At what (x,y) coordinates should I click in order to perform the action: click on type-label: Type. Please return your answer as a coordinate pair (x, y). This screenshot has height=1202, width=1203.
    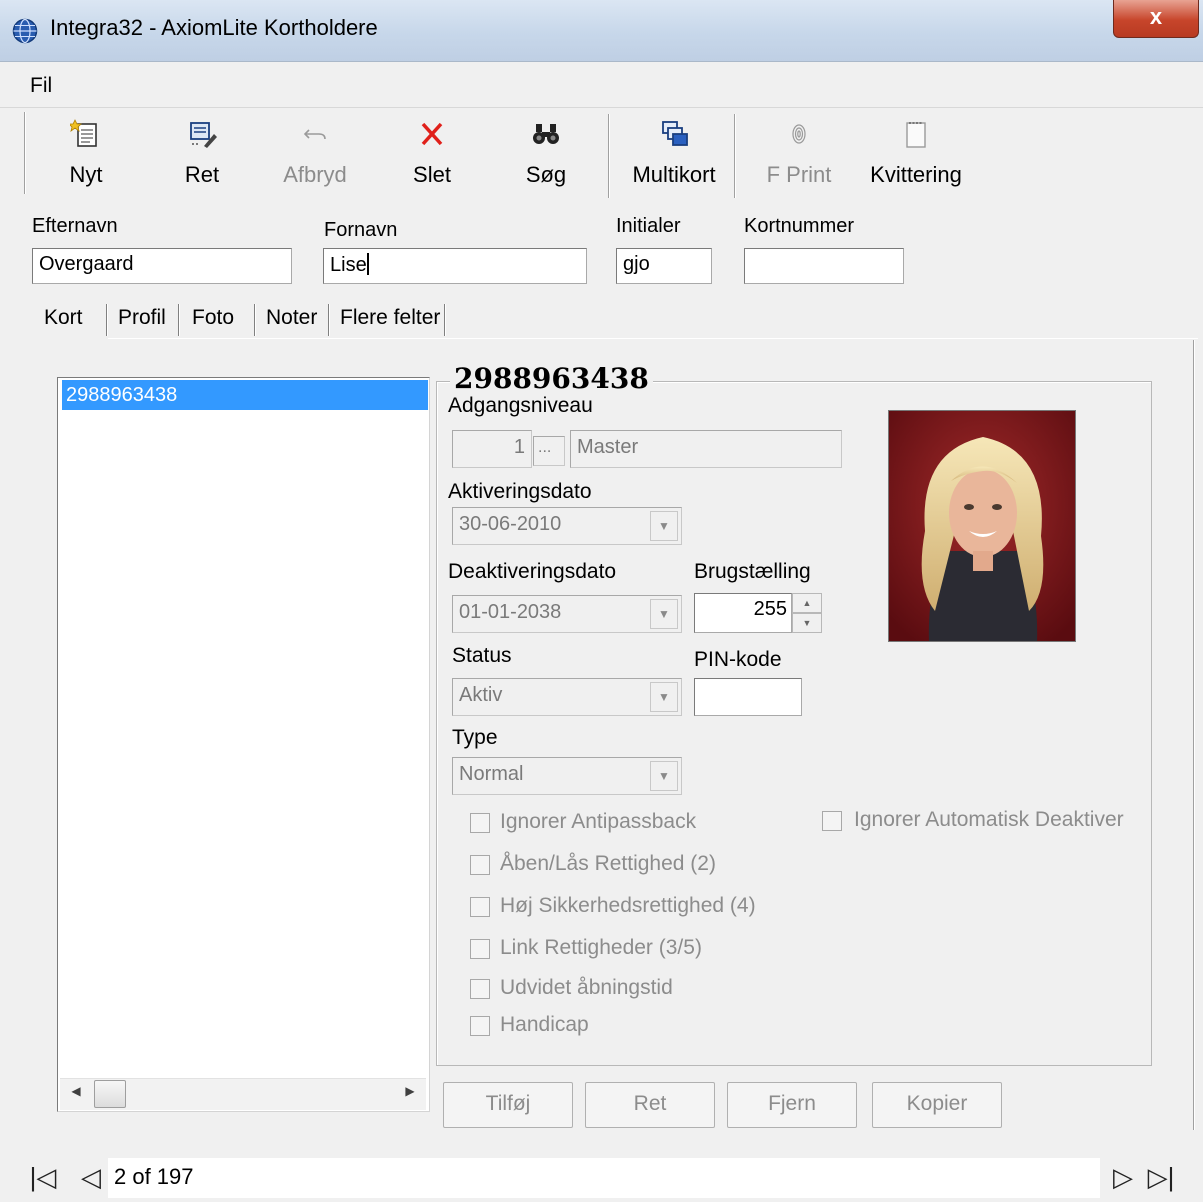
    Looking at the image, I should click on (475, 737).